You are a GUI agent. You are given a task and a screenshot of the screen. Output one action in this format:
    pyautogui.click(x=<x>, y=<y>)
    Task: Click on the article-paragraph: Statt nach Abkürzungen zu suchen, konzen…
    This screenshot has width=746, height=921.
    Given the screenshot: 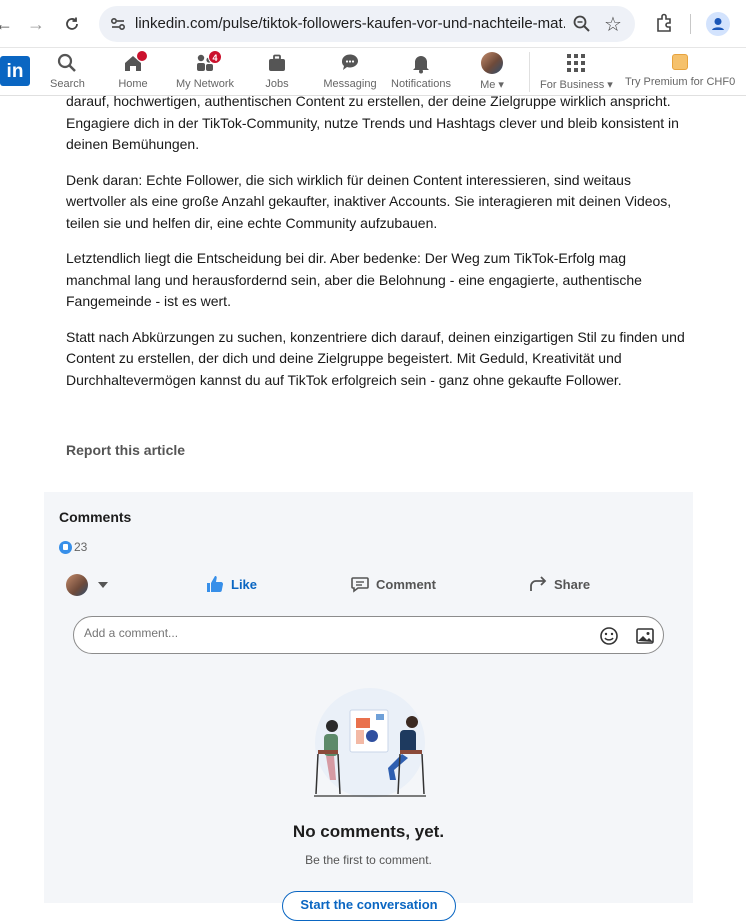 What is the action you would take?
    pyautogui.click(x=375, y=358)
    